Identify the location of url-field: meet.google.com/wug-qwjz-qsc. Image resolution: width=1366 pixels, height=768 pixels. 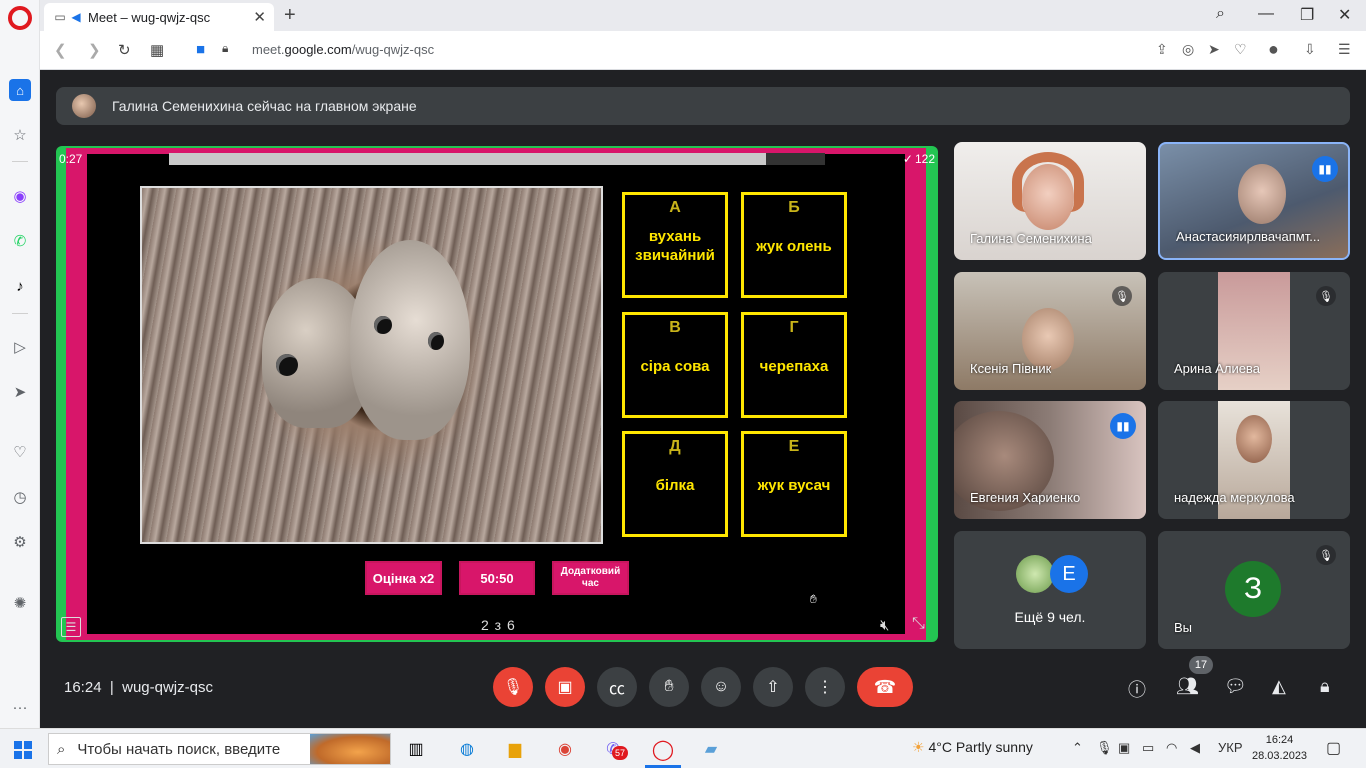
(343, 49).